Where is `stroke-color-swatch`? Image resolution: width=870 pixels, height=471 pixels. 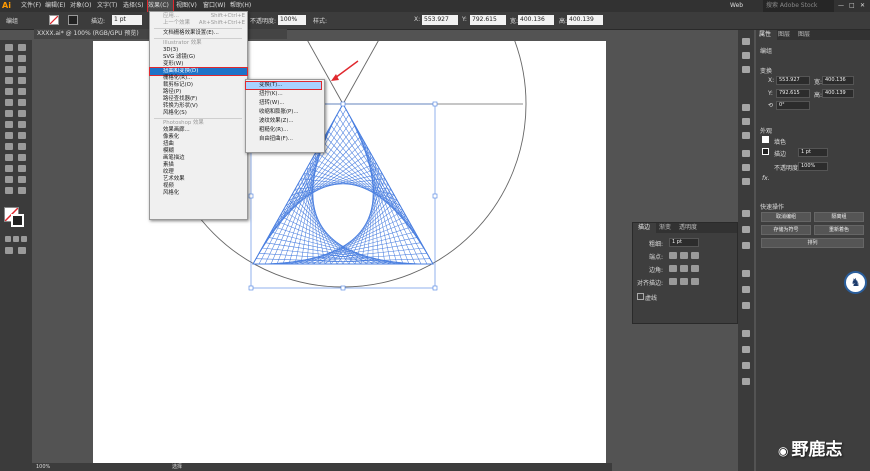 stroke-color-swatch is located at coordinates (17, 220).